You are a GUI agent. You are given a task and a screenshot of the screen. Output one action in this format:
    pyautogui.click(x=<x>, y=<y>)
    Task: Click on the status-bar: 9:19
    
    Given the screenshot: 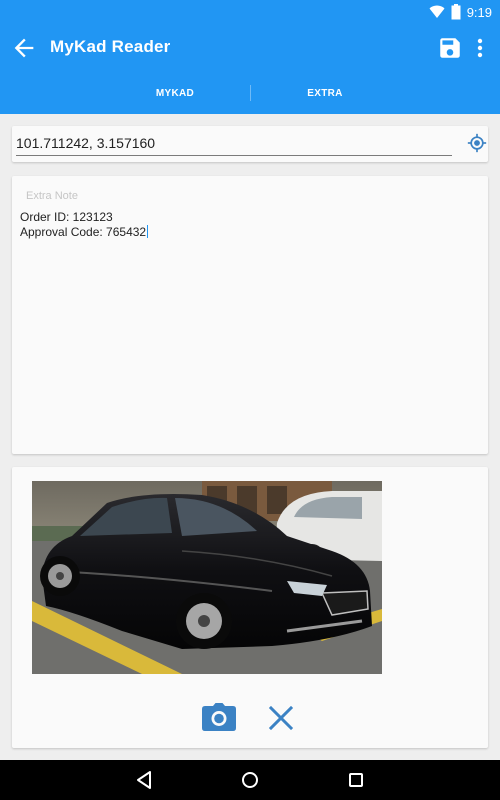 What is the action you would take?
    pyautogui.click(x=250, y=12)
    